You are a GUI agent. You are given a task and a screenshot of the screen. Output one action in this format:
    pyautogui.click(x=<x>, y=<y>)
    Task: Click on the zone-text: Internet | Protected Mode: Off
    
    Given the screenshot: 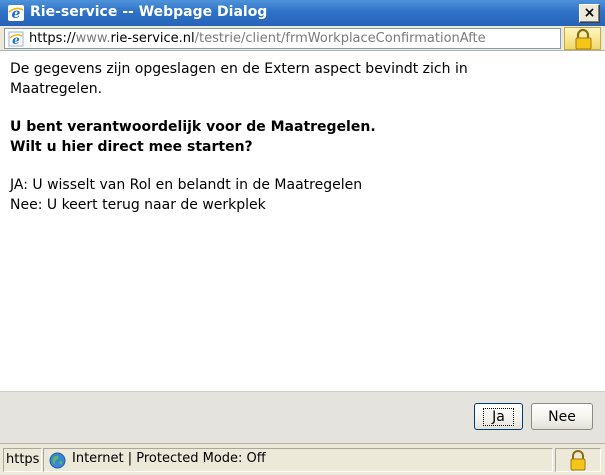 What is the action you would take?
    pyautogui.click(x=169, y=458)
    